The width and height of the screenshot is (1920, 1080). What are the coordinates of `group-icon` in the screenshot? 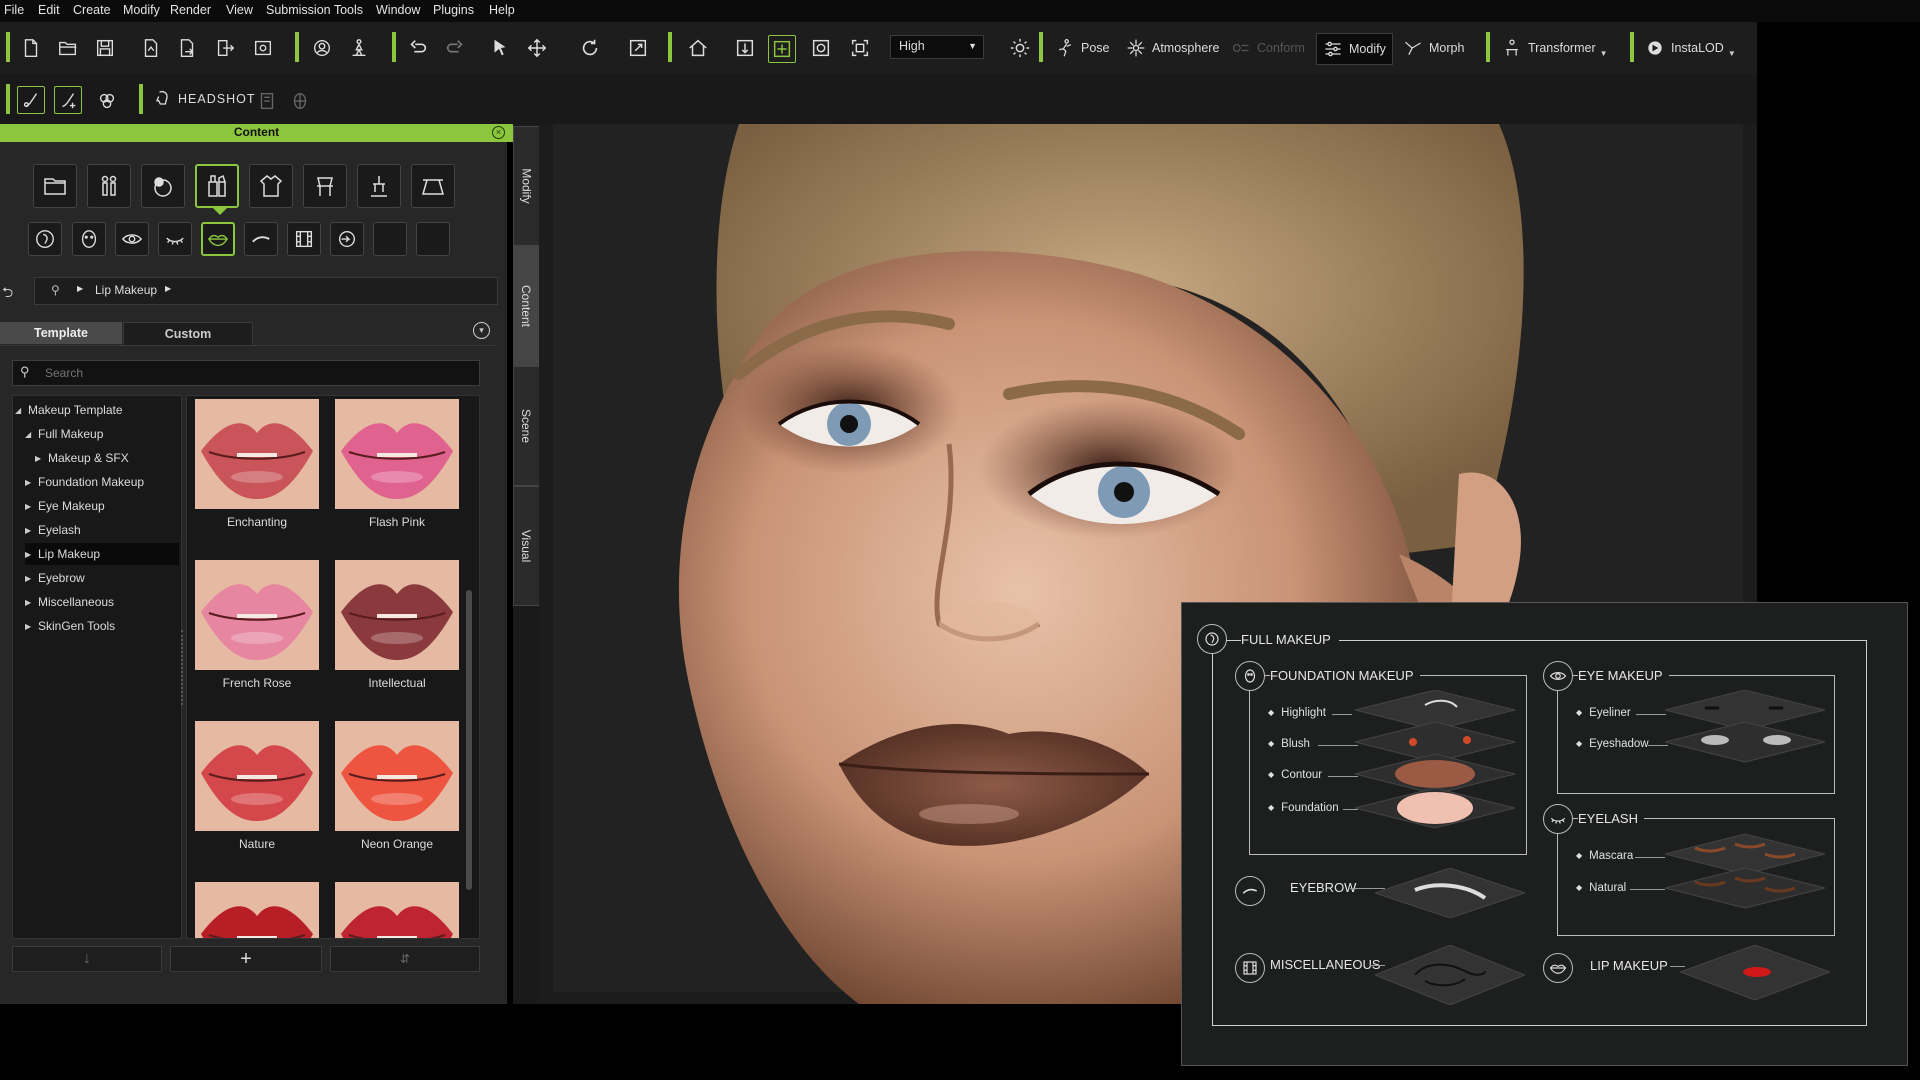 It's located at (107, 101).